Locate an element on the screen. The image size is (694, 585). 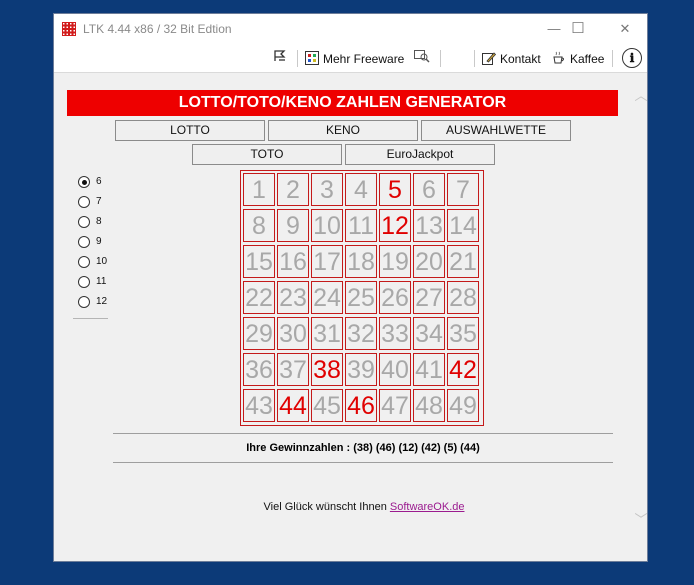
number-cell: 35 is located at coordinates (463, 333).